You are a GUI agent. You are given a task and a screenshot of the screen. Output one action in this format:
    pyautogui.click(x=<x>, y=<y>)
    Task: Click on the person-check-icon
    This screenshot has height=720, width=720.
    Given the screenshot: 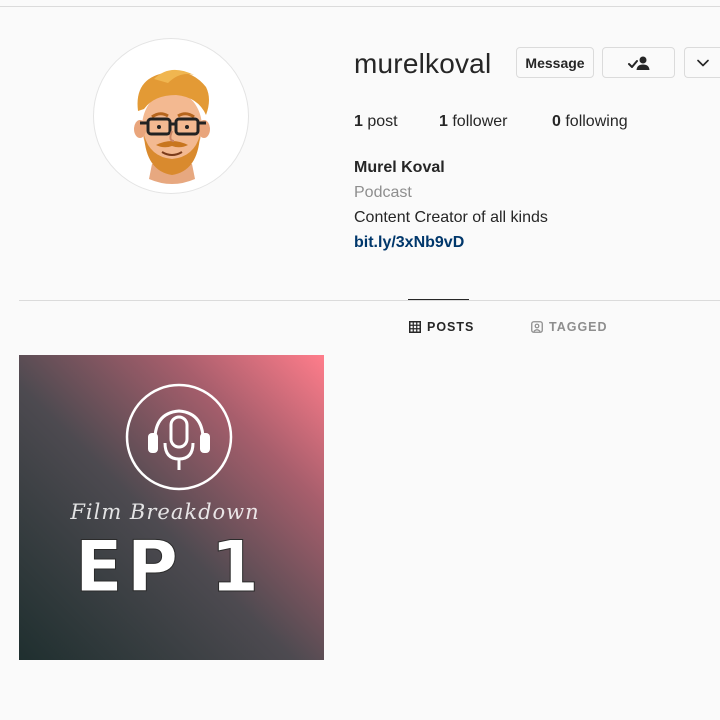 What is the action you would take?
    pyautogui.click(x=638, y=63)
    